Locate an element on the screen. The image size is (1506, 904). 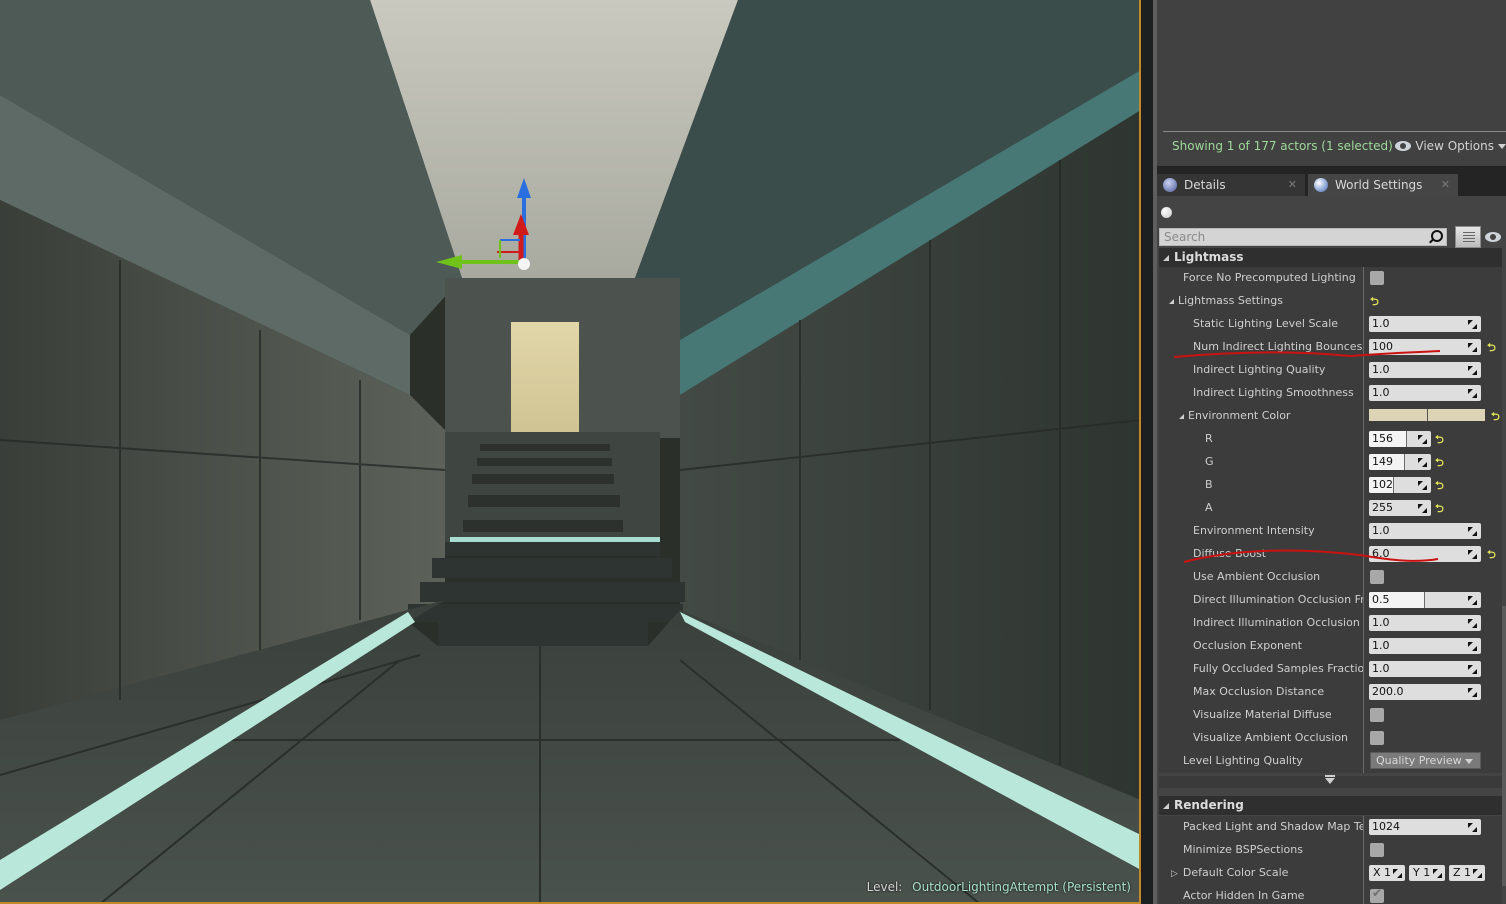
section-title: Rendering is located at coordinates (1209, 805).